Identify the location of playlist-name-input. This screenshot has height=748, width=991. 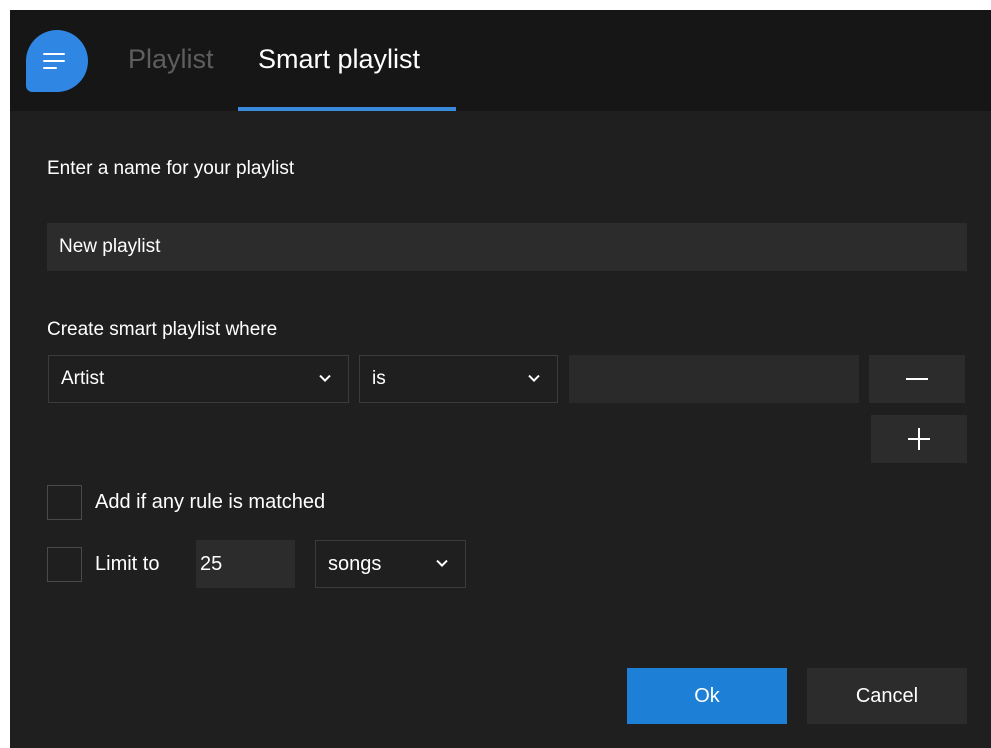
(507, 247).